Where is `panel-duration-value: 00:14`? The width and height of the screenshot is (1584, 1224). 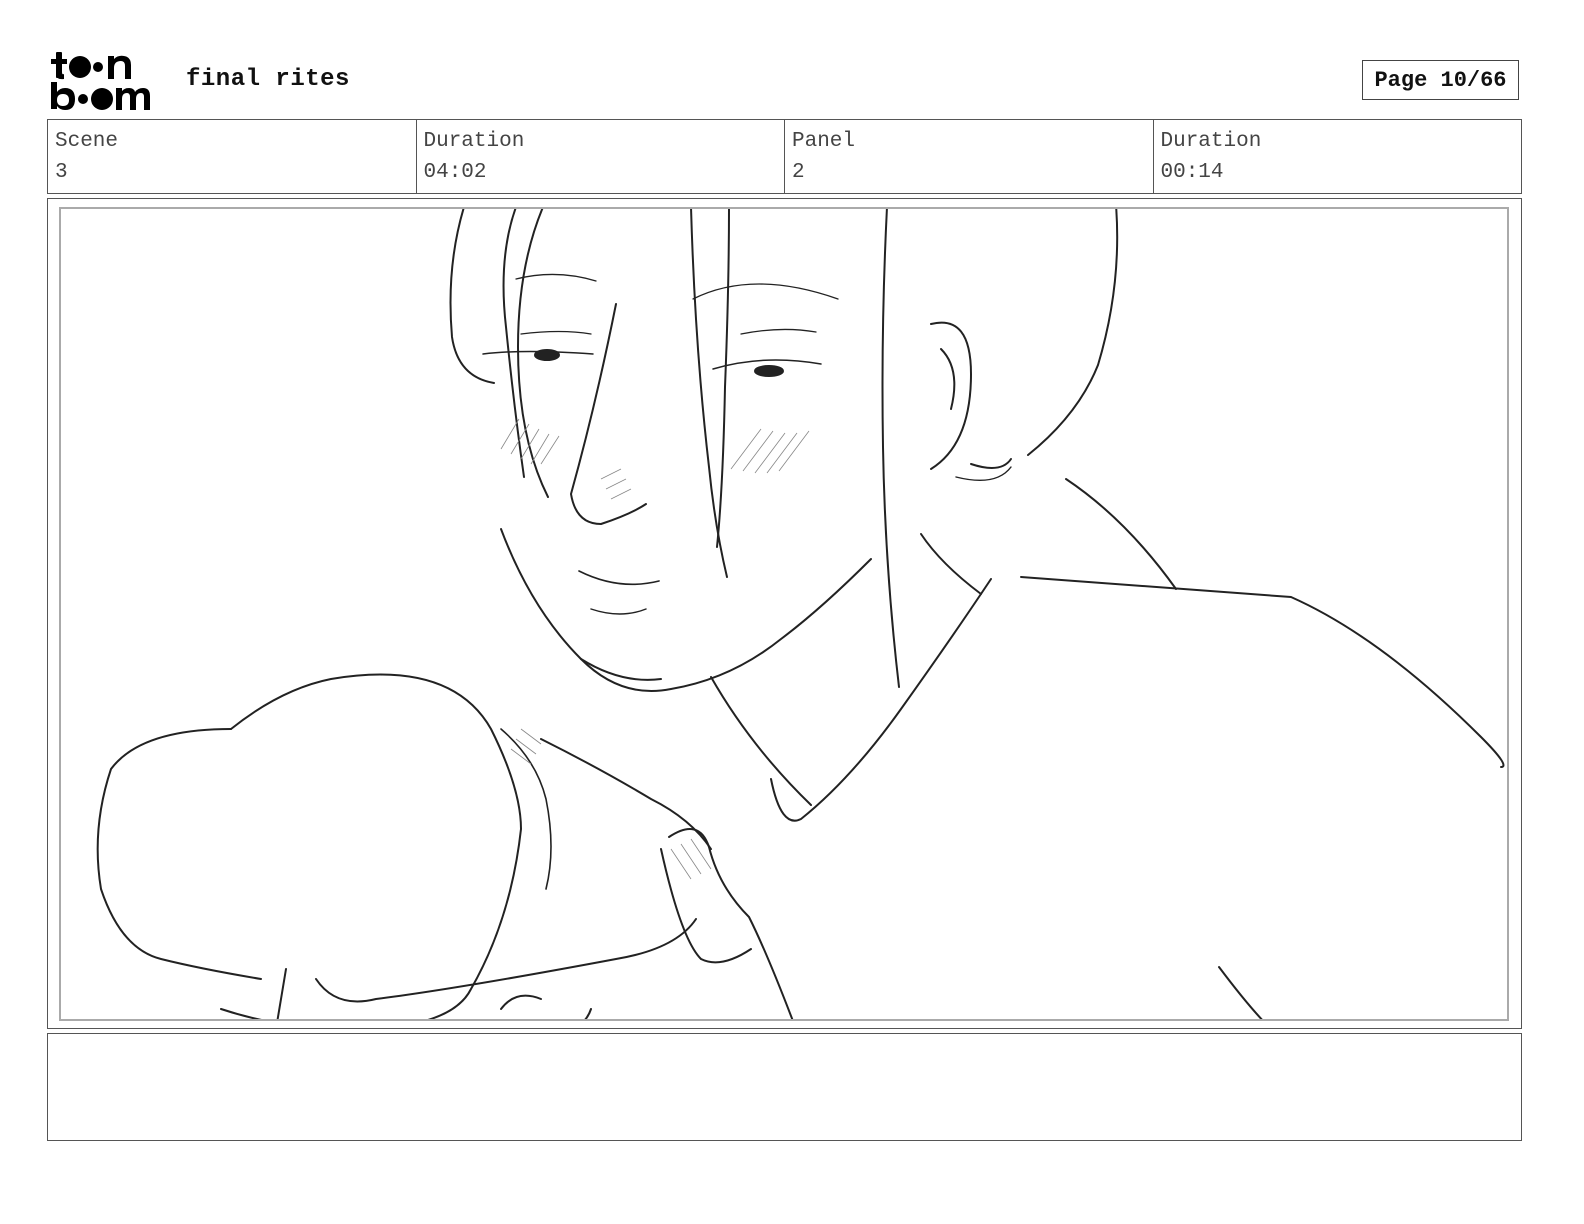 panel-duration-value: 00:14 is located at coordinates (1192, 172).